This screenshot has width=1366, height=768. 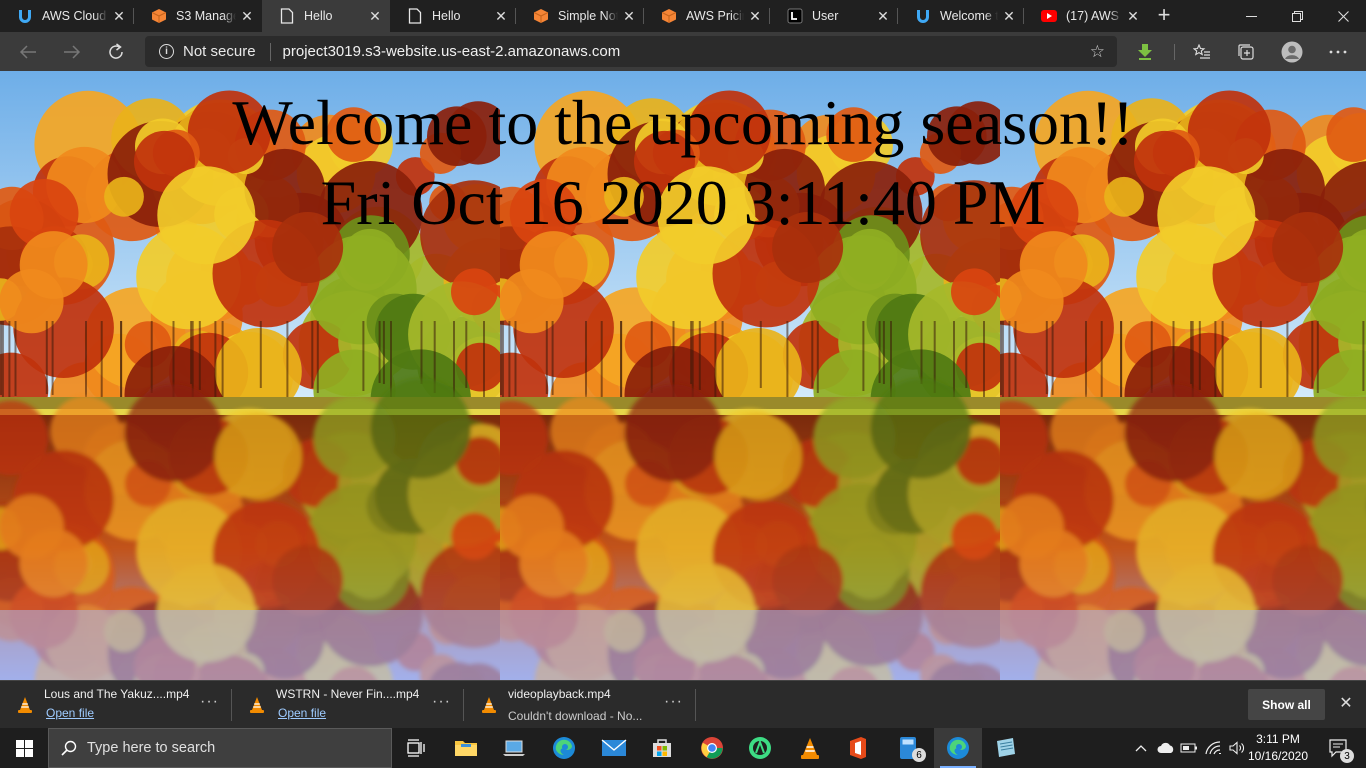 I want to click on favorites-list-icon, so click(x=1202, y=52).